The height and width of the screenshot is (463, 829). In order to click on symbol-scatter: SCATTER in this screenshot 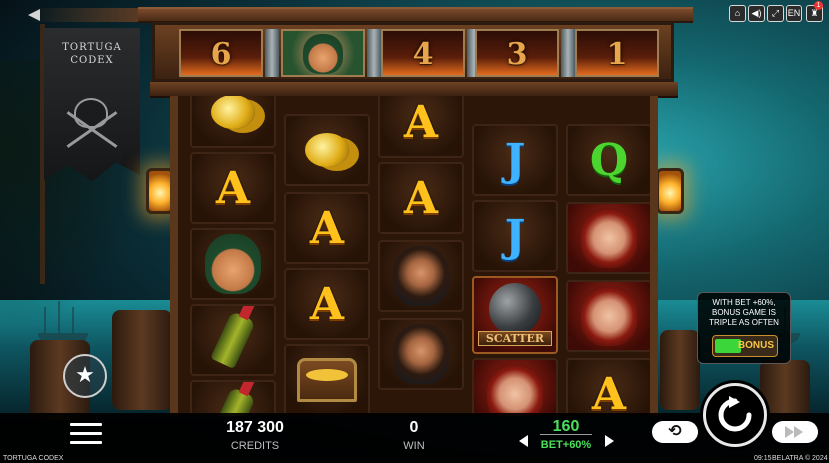, I will do `click(515, 315)`.